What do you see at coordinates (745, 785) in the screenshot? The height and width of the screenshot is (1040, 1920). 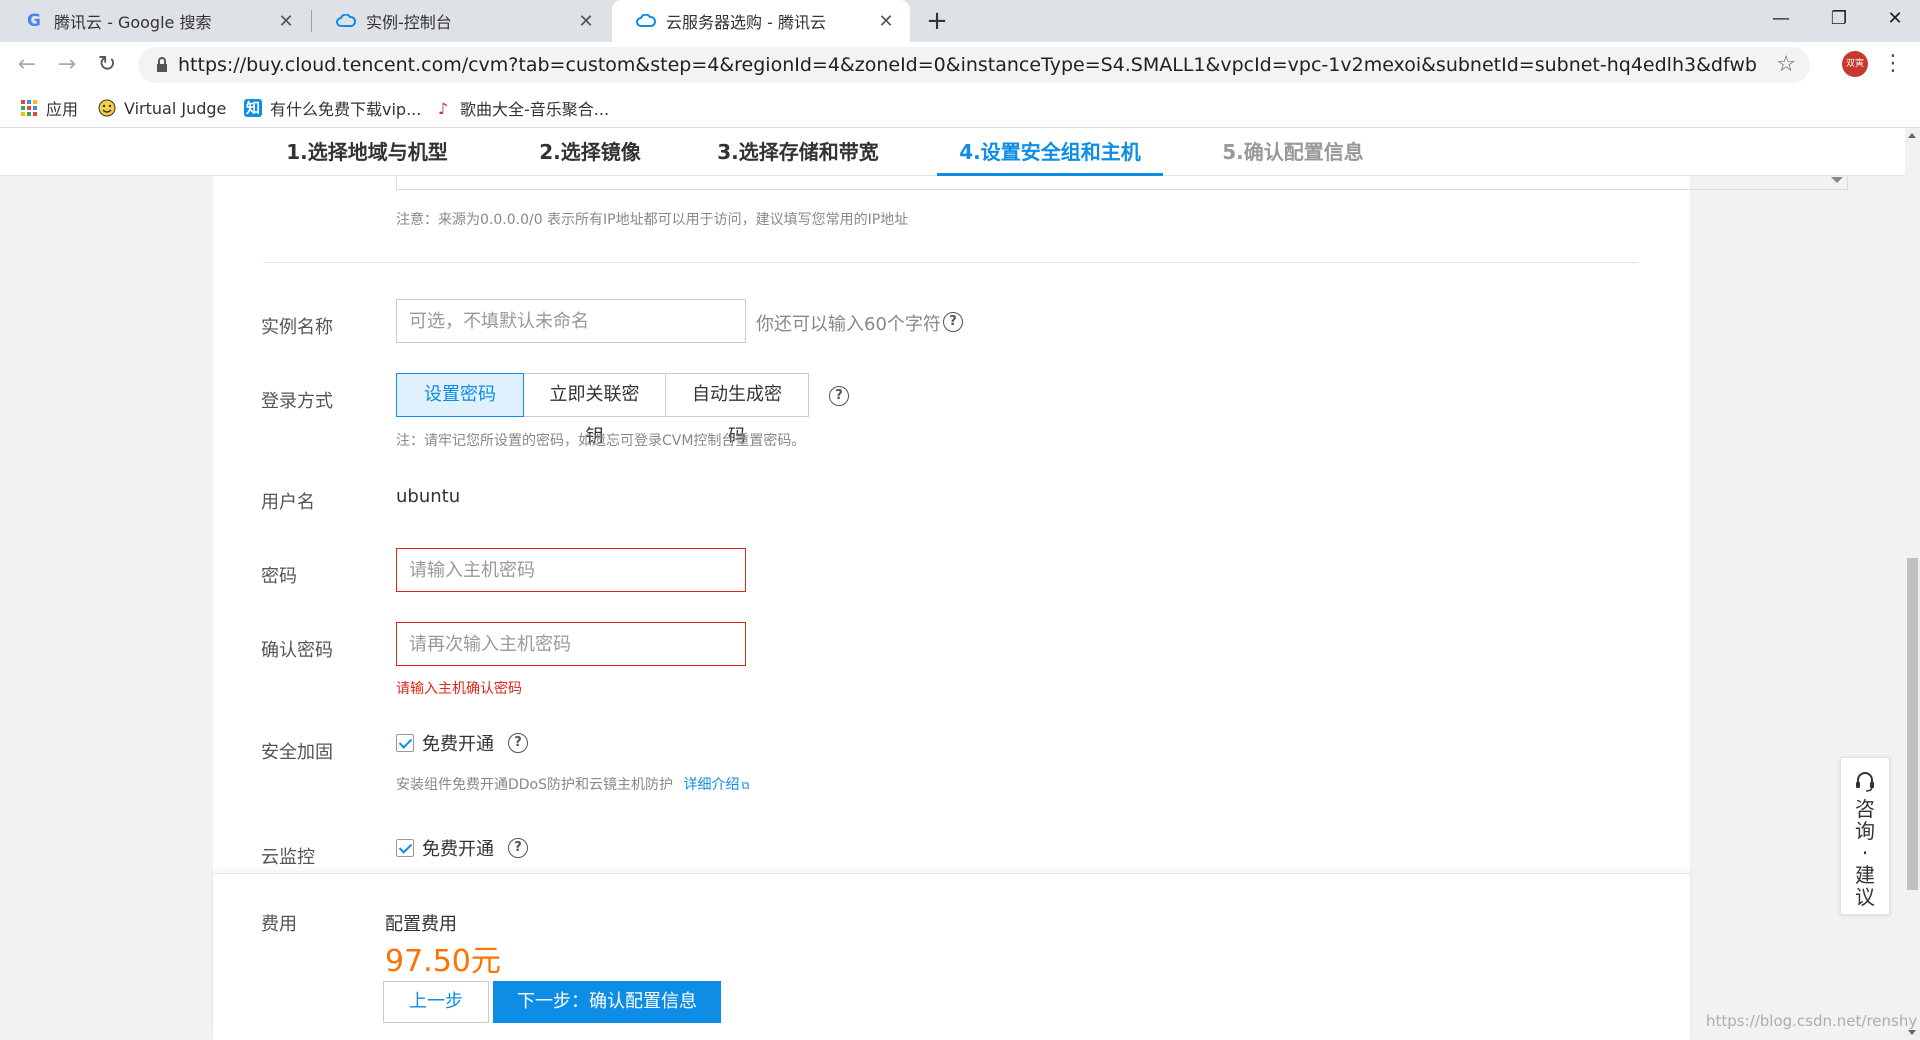 I see `external-link-icon: ⧉` at bounding box center [745, 785].